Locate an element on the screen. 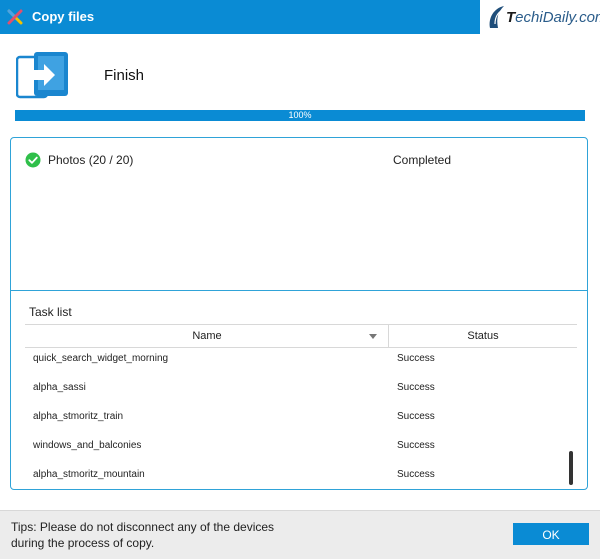 This screenshot has height=559, width=600. progress-bar: 100% is located at coordinates (300, 115).